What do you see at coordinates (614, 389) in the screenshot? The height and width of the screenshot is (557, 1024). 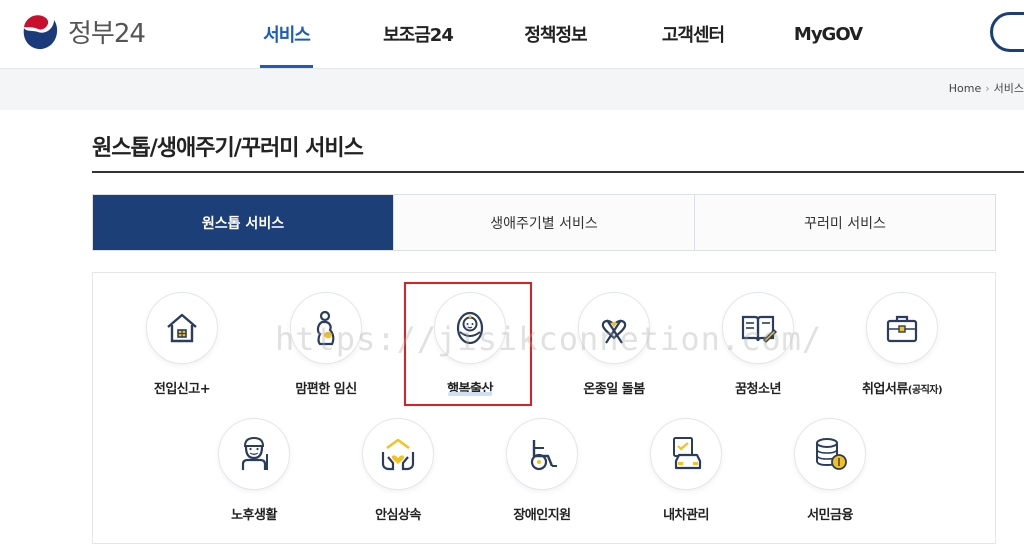 I see `service-label: 온종일 돌봄` at bounding box center [614, 389].